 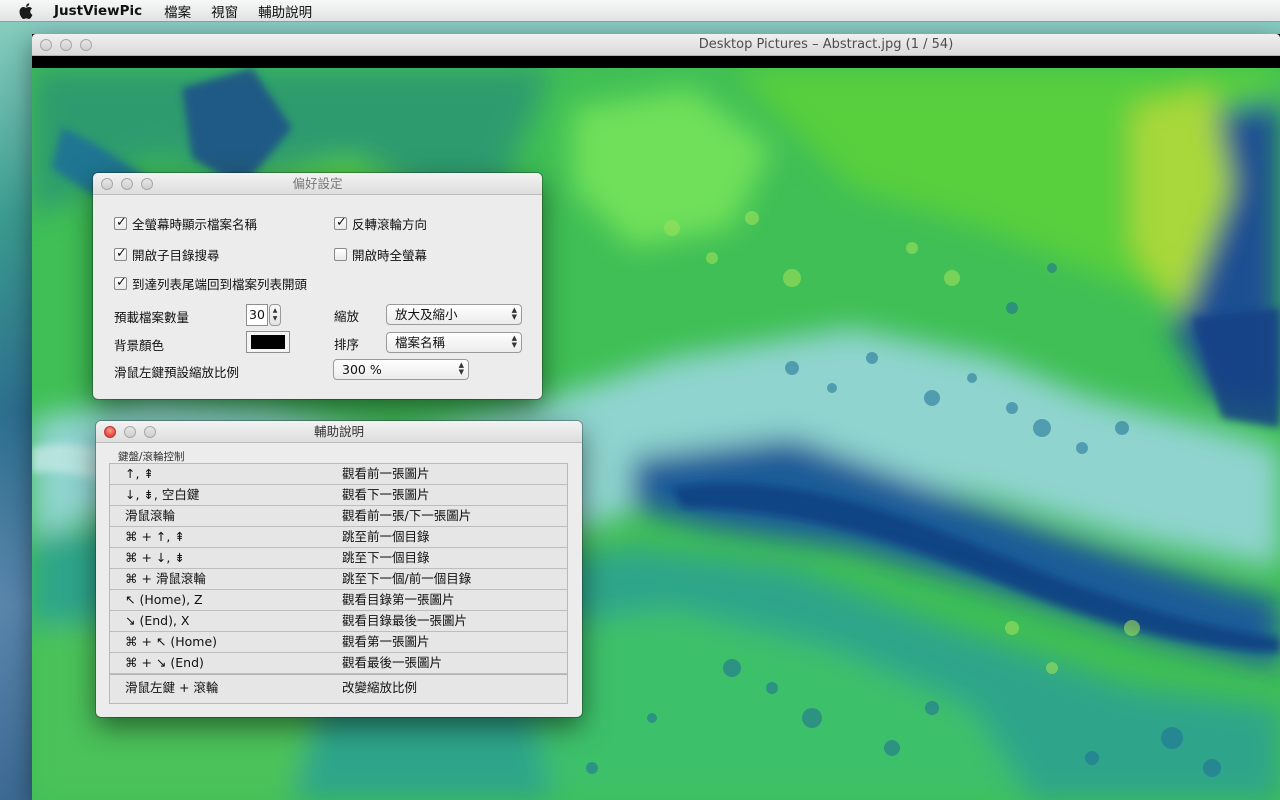 I want to click on table-row: ⌘ + ↘ (End) 觀看最後一張圖片, so click(x=338, y=663).